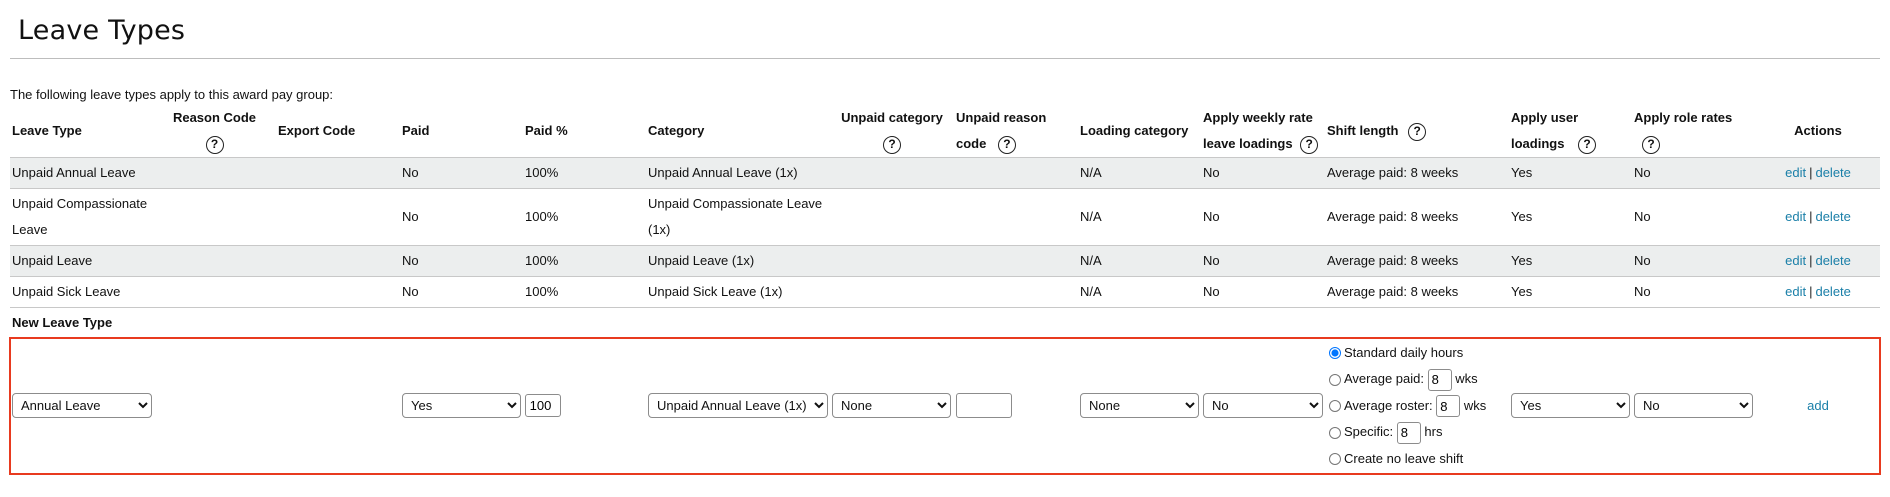  Describe the element at coordinates (1818, 405) in the screenshot. I see `add-link: add` at that location.